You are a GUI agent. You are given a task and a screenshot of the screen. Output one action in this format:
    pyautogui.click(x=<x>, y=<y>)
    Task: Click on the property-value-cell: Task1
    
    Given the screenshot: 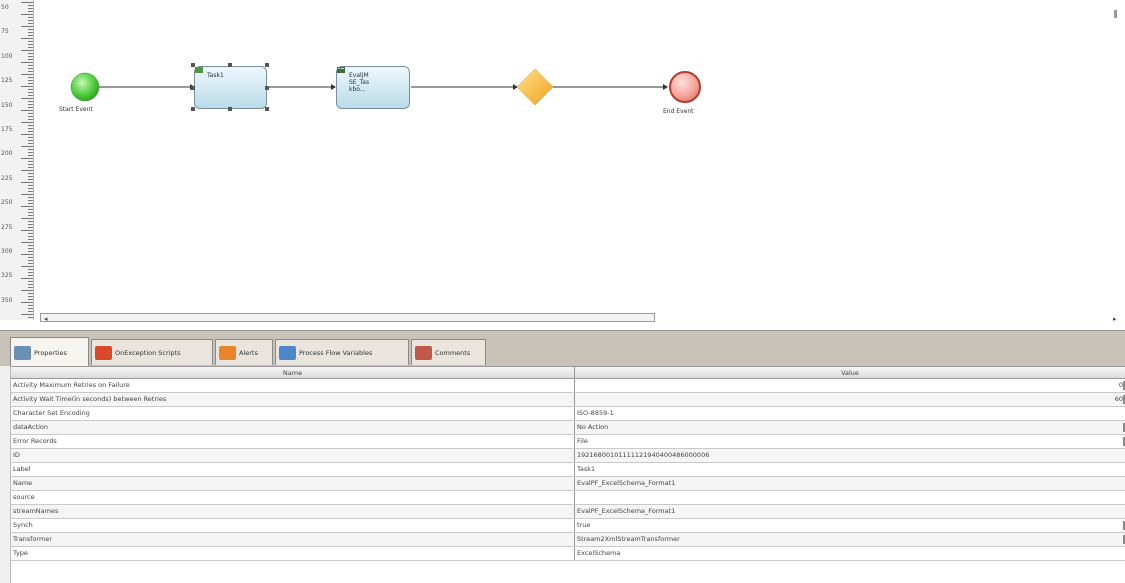 What is the action you would take?
    pyautogui.click(x=850, y=469)
    